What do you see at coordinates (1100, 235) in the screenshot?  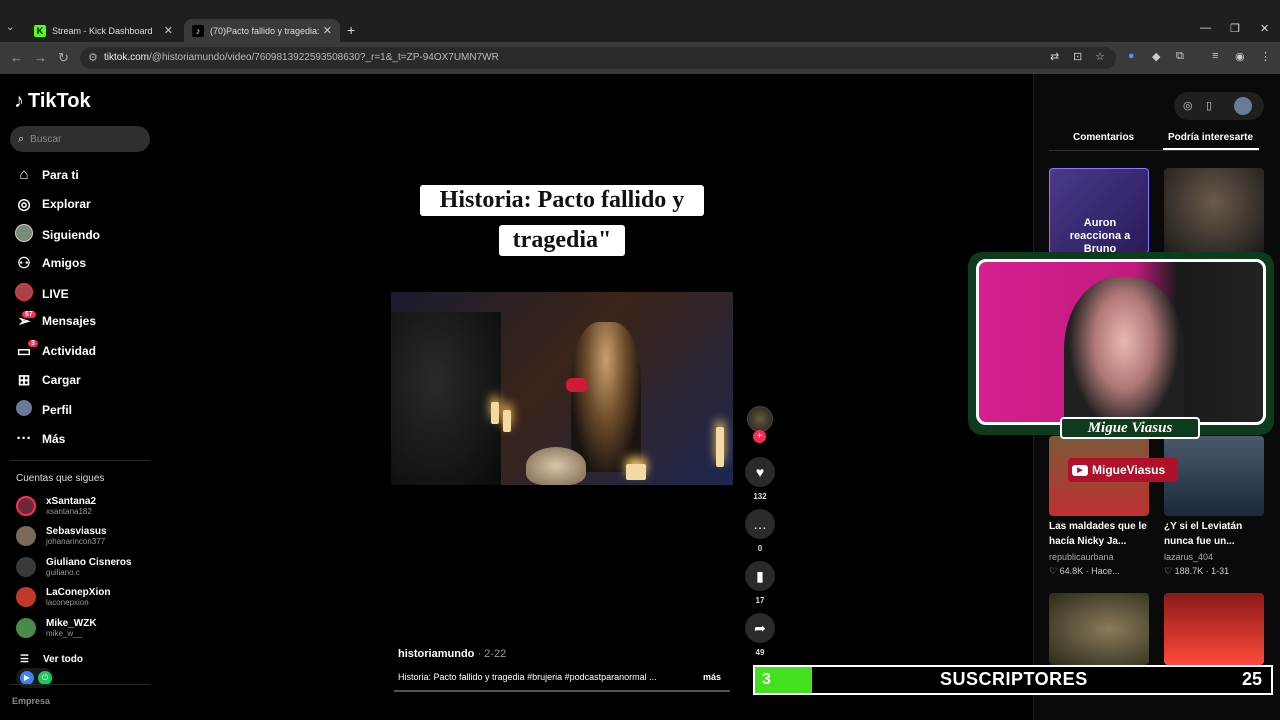 I see `thumb-overlay-text: Auron reacciona a Bruno` at bounding box center [1100, 235].